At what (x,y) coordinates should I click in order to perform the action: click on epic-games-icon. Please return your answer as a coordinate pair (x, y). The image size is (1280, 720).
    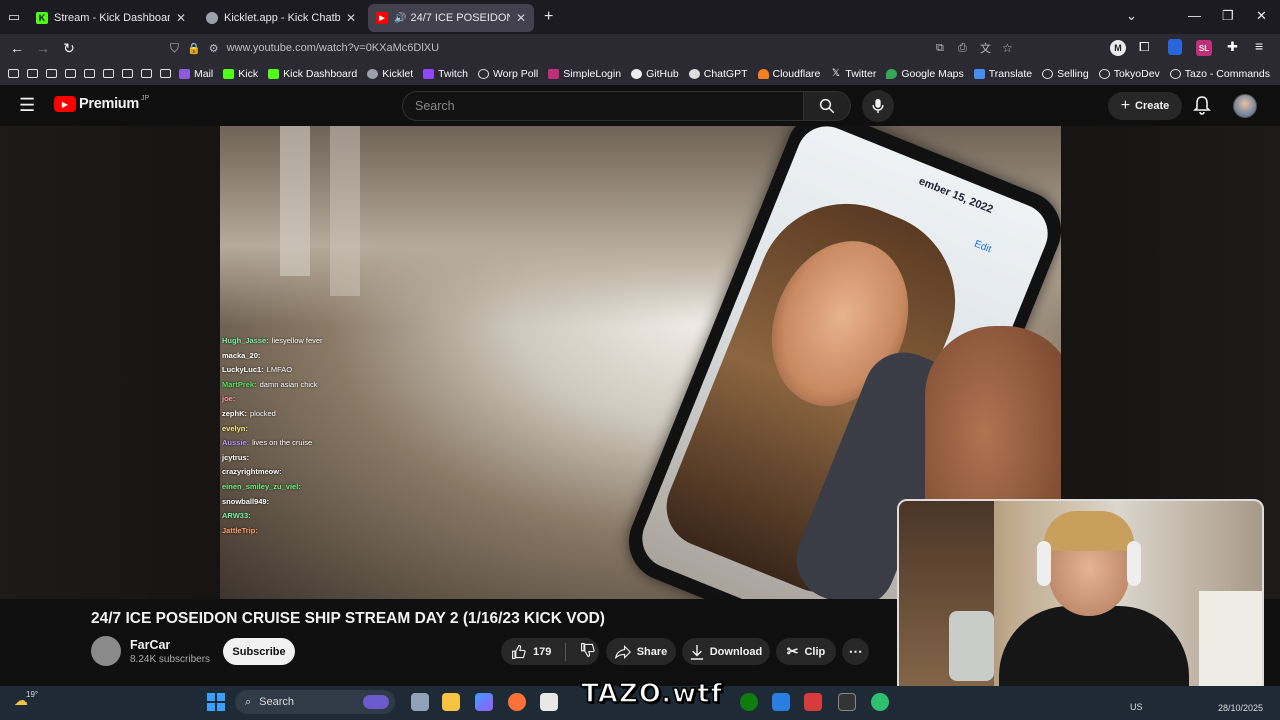
    Looking at the image, I should click on (847, 702).